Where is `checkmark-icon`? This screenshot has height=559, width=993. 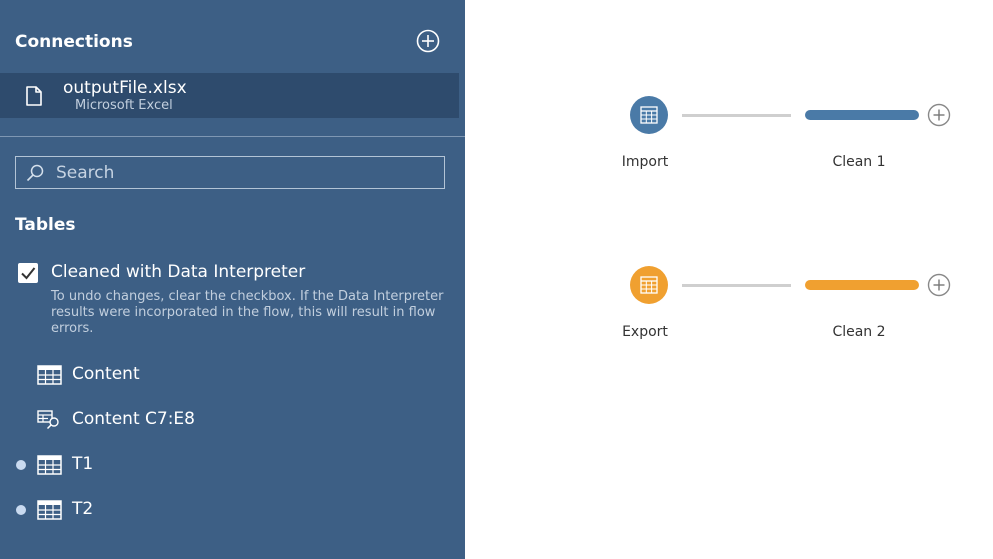 checkmark-icon is located at coordinates (28, 273).